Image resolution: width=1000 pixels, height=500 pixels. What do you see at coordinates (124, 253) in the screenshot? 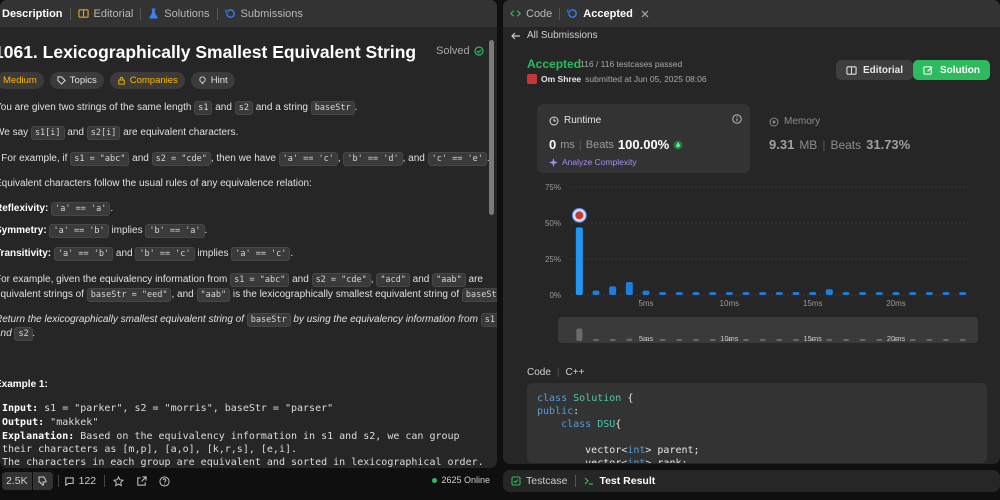
I see `text: and` at bounding box center [124, 253].